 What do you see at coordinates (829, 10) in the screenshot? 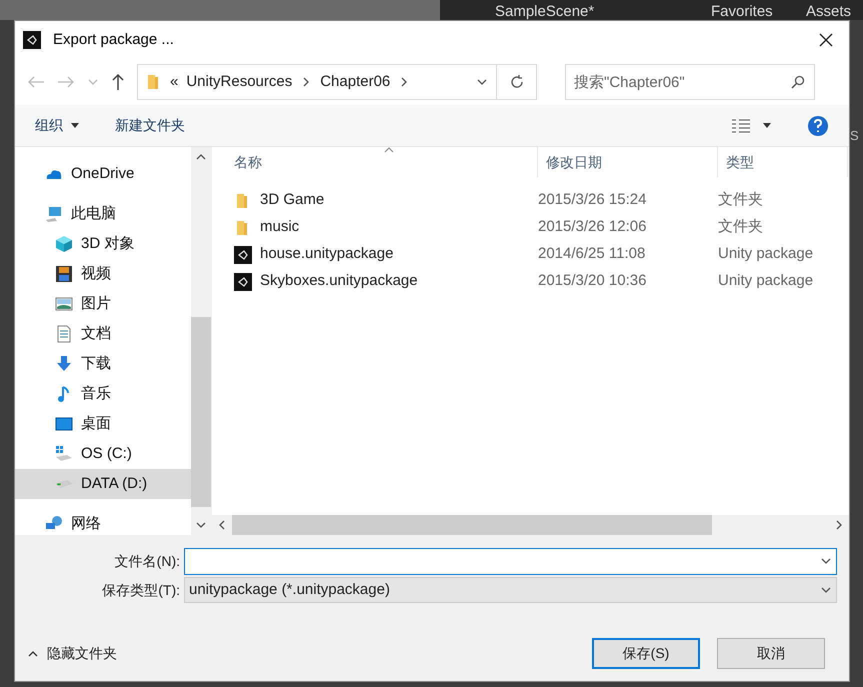
I see `assets-label: Assets` at bounding box center [829, 10].